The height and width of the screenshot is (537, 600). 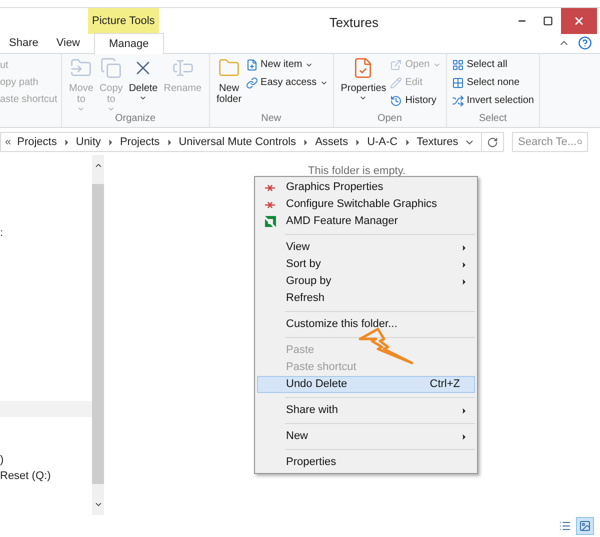 I want to click on file-plus-icon, so click(x=252, y=64).